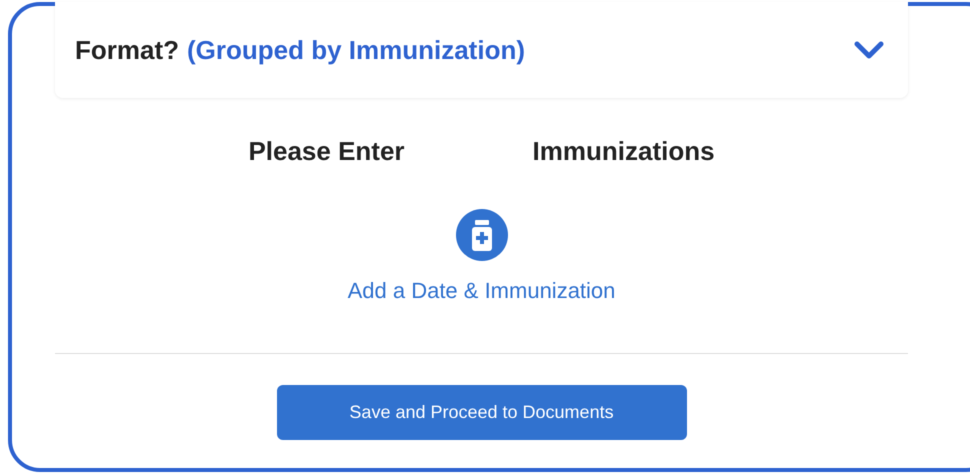  Describe the element at coordinates (869, 50) in the screenshot. I see `chevron-icon` at that location.